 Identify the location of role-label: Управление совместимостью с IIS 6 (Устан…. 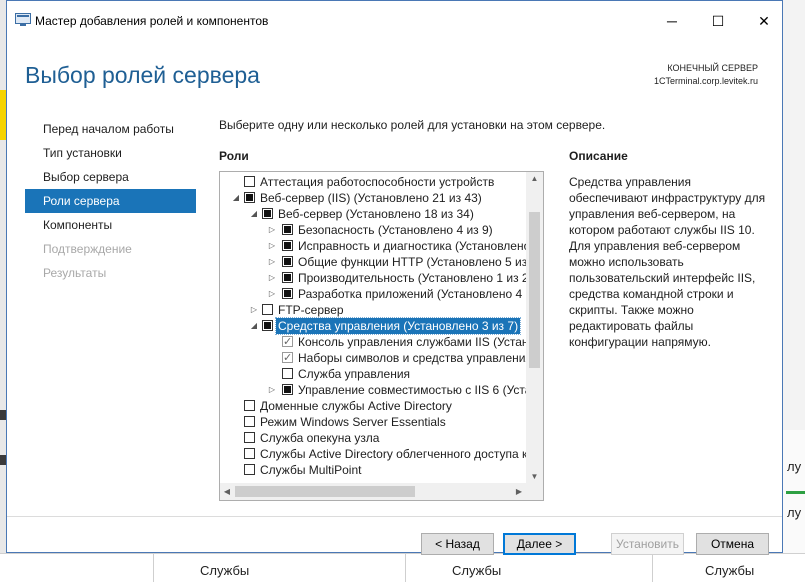
(411, 390).